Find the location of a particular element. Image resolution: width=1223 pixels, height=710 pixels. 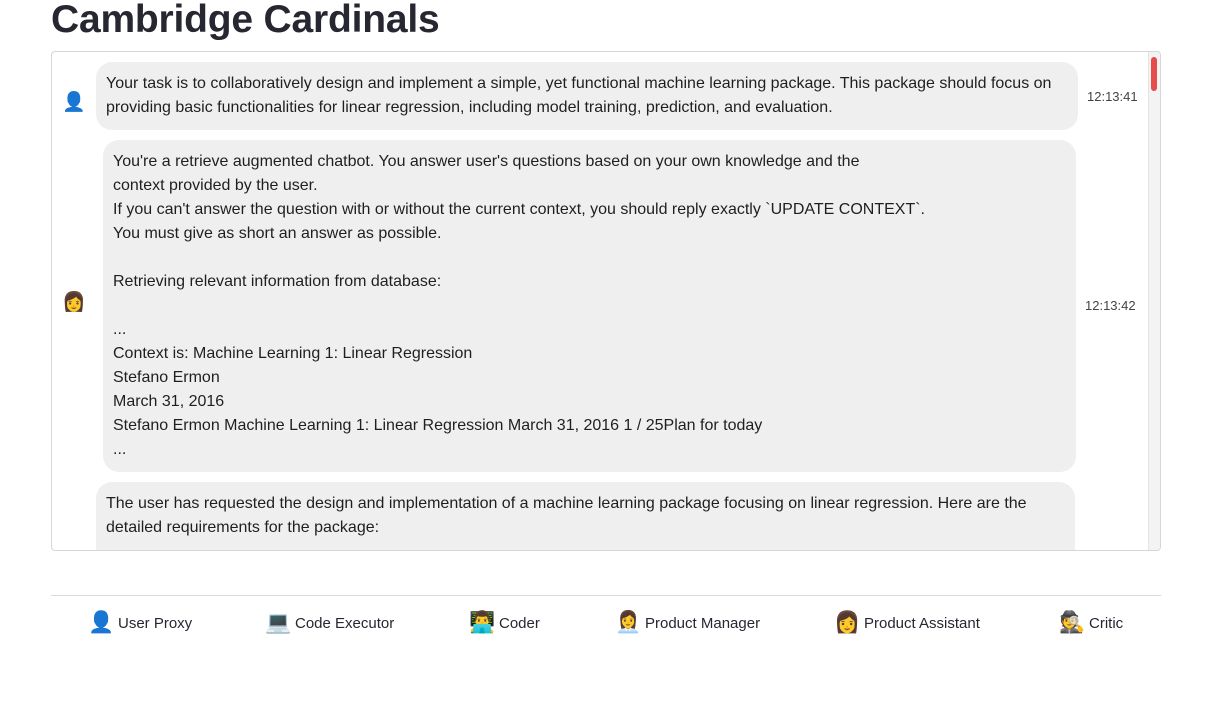

agent-user-proxy: 👤 User Proxy is located at coordinates (140, 623).